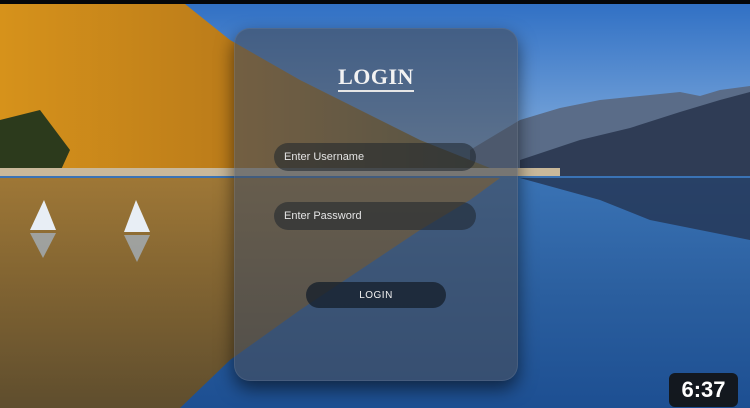 Image resolution: width=750 pixels, height=408 pixels. Describe the element at coordinates (375, 157) in the screenshot. I see `username-input` at that location.